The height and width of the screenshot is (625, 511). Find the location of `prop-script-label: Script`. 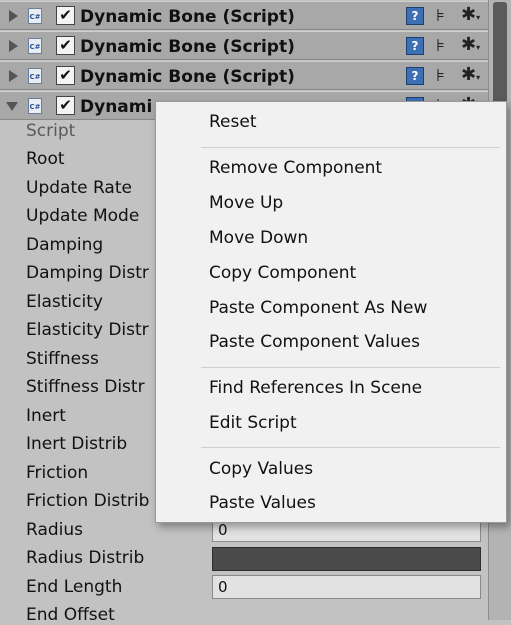

prop-script-label: Script is located at coordinates (51, 131).